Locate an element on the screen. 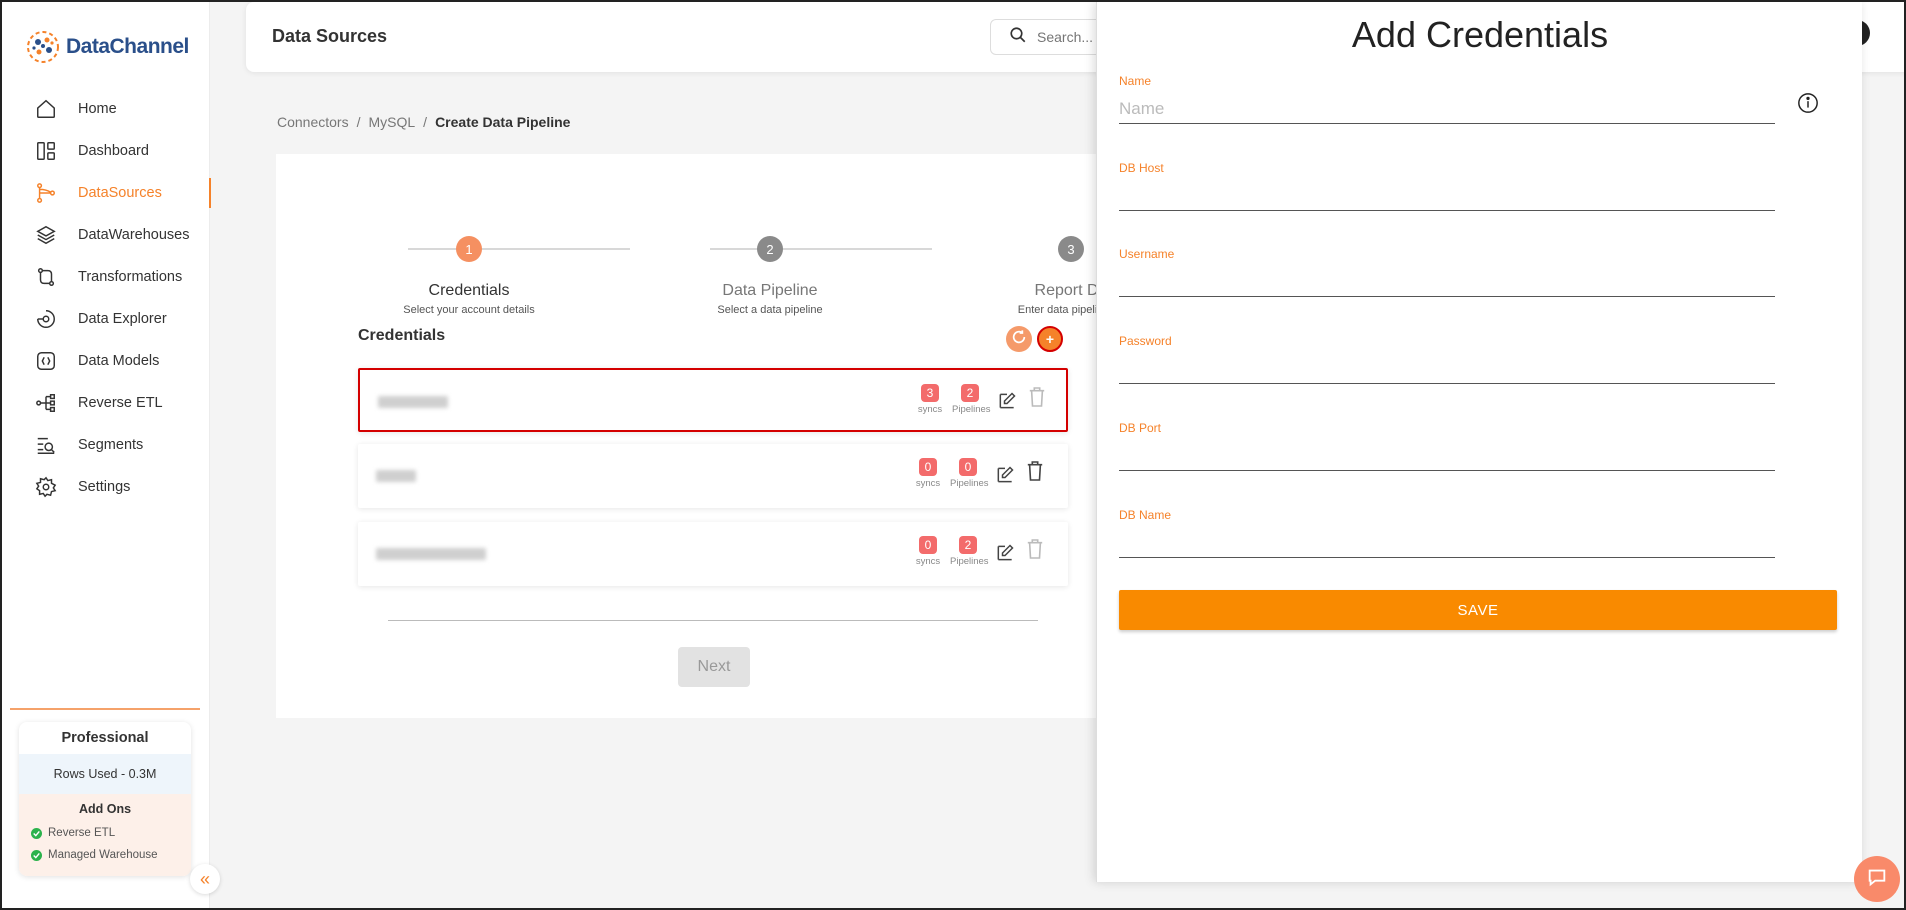  sidebar-item-settings: Settings is located at coordinates (106, 487).